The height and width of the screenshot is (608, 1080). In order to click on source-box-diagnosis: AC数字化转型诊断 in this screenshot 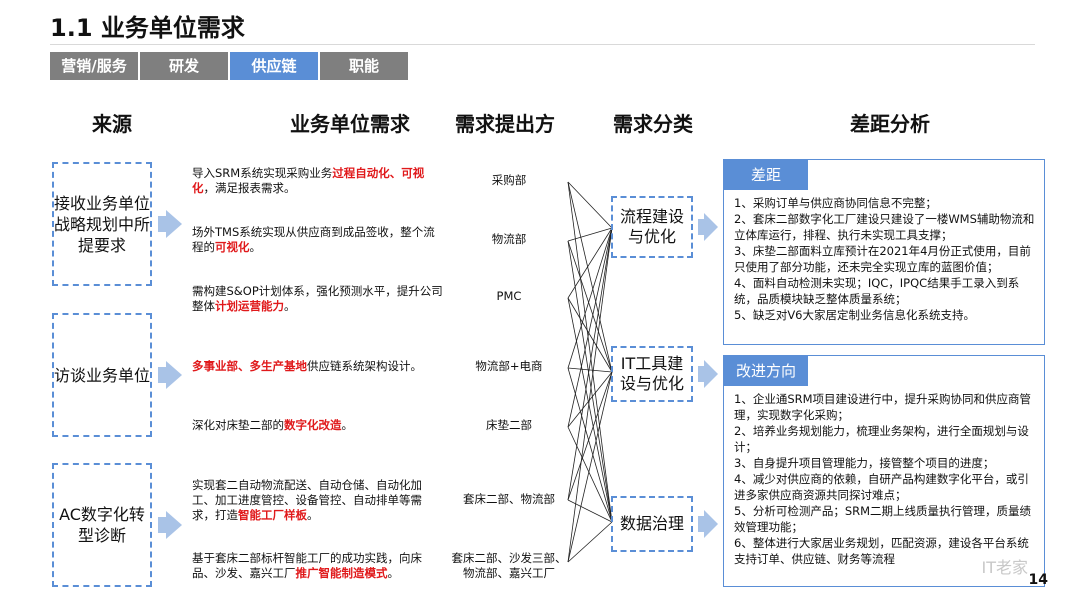, I will do `click(102, 525)`.